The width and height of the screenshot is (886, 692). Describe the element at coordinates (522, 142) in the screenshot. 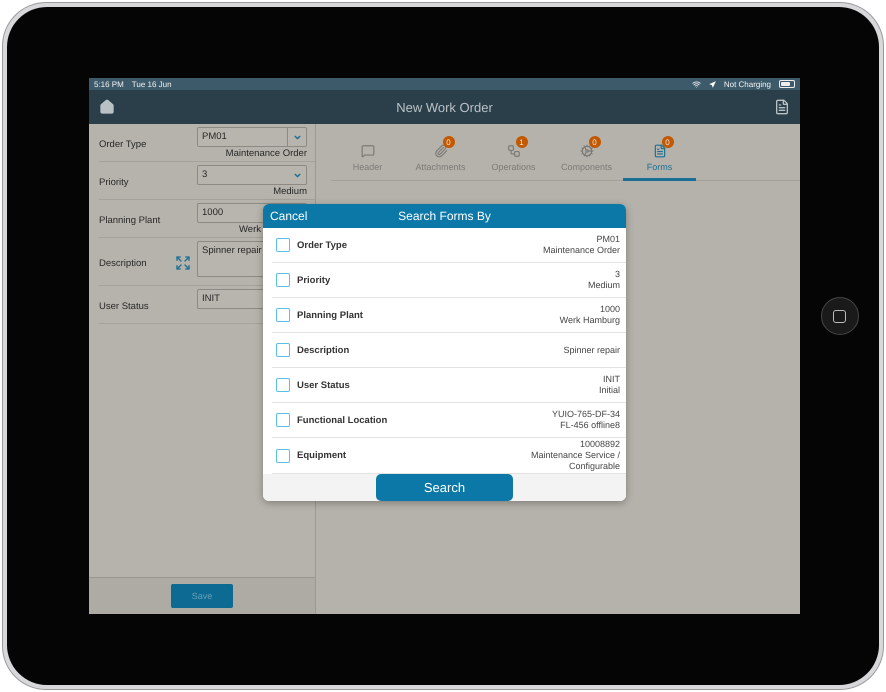

I see `count-badge: 1` at that location.